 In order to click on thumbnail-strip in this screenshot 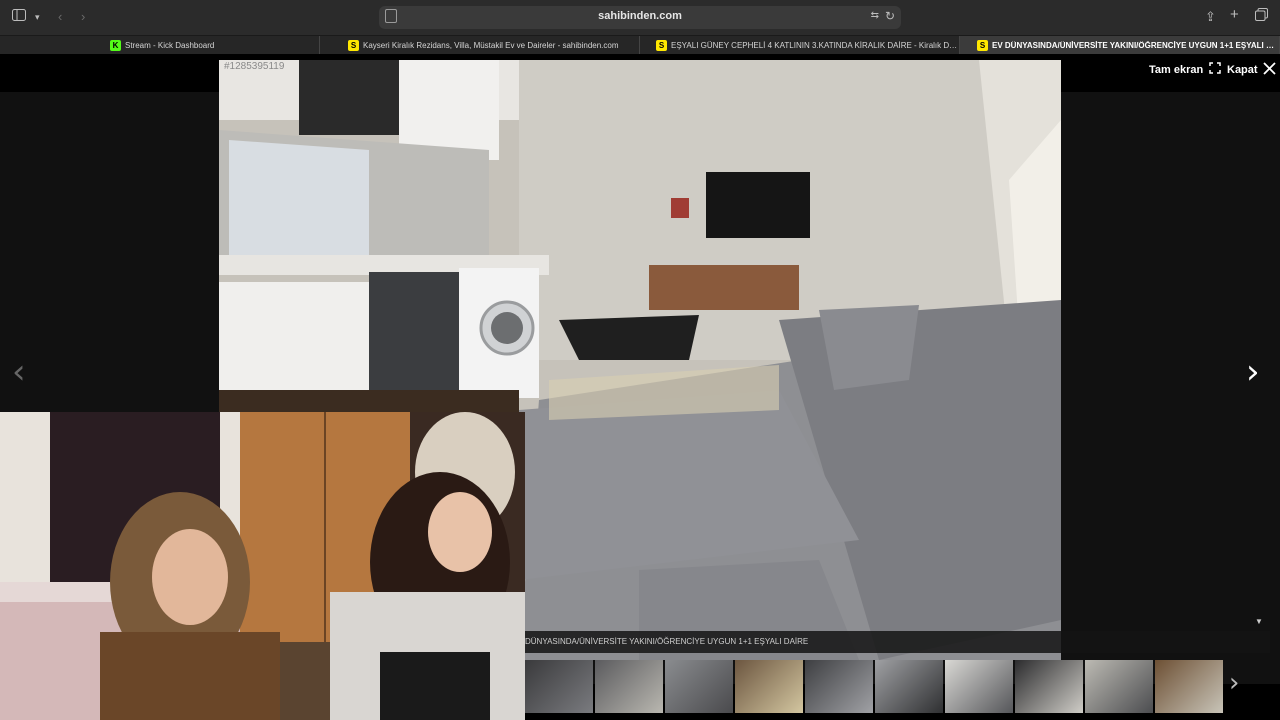, I will do `click(897, 686)`.